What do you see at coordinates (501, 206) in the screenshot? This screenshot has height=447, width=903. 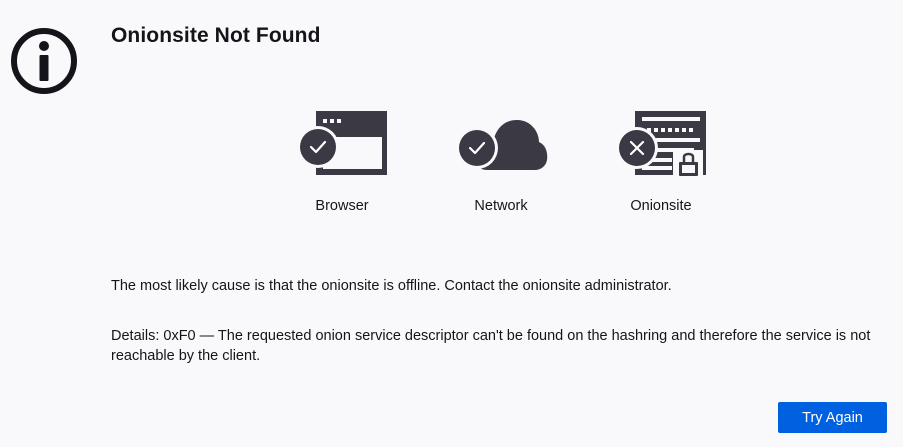 I see `diagram-network-label: Network` at bounding box center [501, 206].